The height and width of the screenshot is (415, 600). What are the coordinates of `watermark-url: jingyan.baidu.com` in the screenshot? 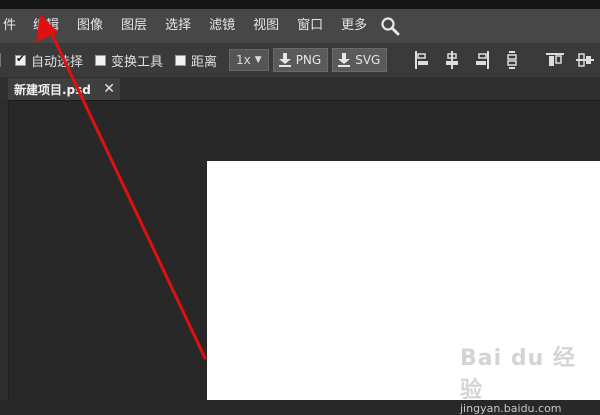 It's located at (511, 408).